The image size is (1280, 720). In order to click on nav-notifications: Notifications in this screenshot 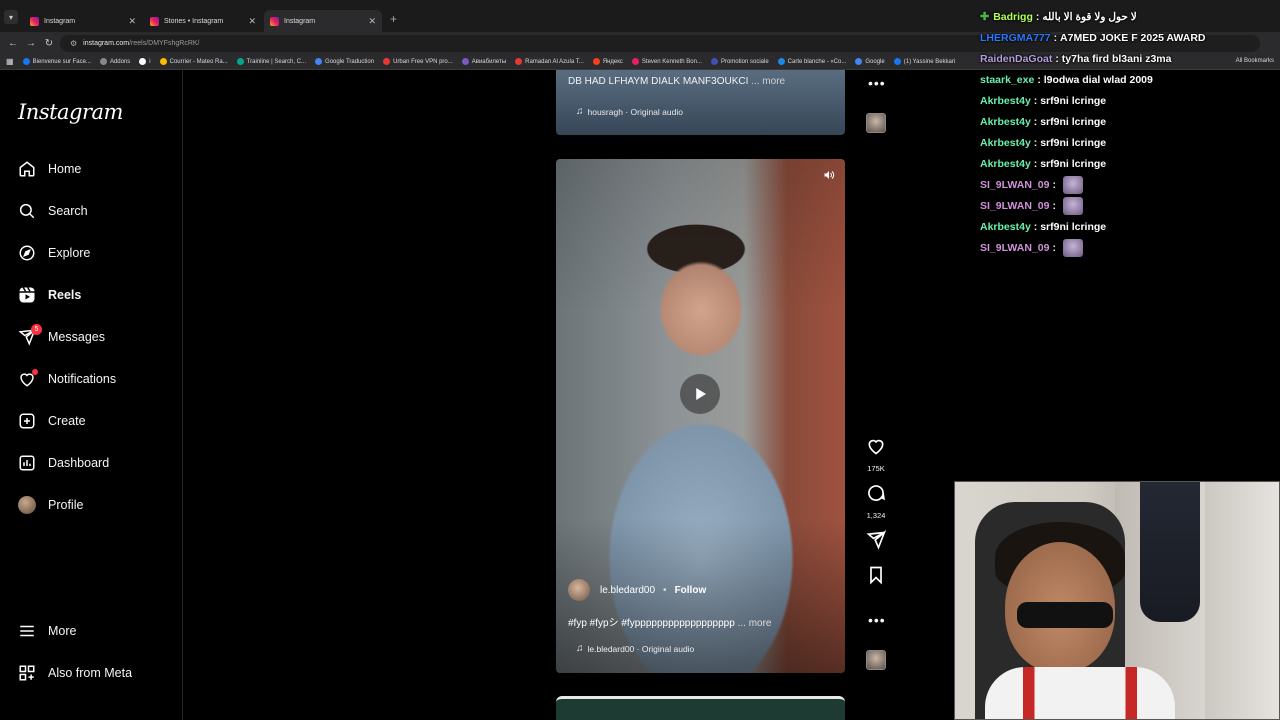, I will do `click(67, 379)`.